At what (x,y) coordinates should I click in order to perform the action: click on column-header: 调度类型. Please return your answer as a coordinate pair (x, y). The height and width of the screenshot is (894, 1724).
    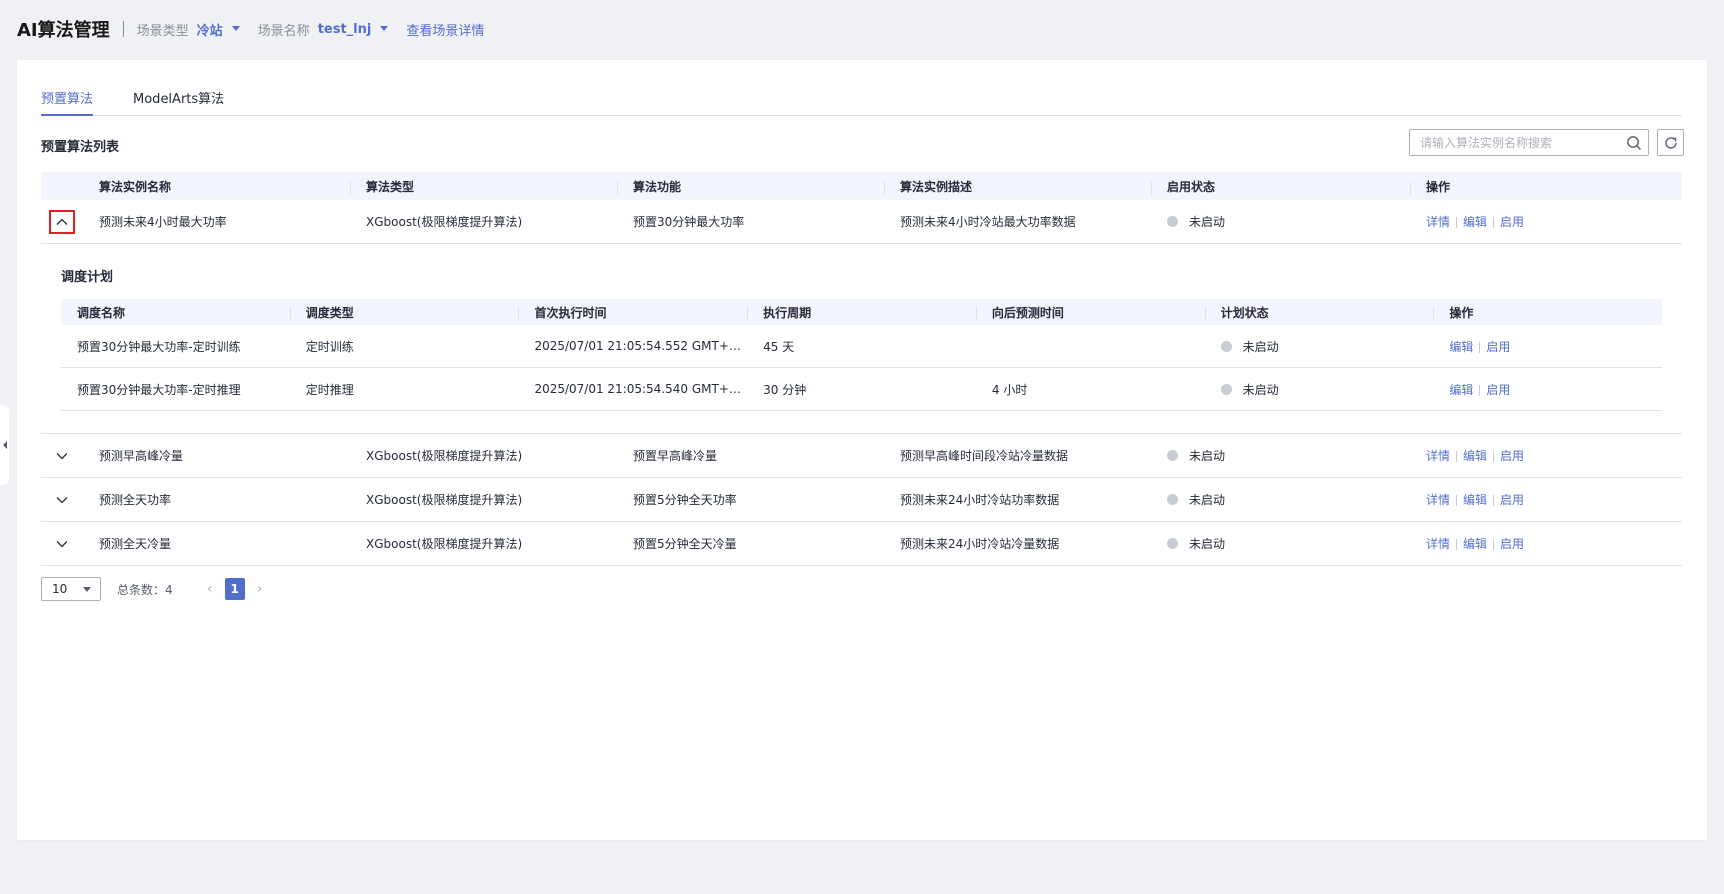
    Looking at the image, I should click on (404, 312).